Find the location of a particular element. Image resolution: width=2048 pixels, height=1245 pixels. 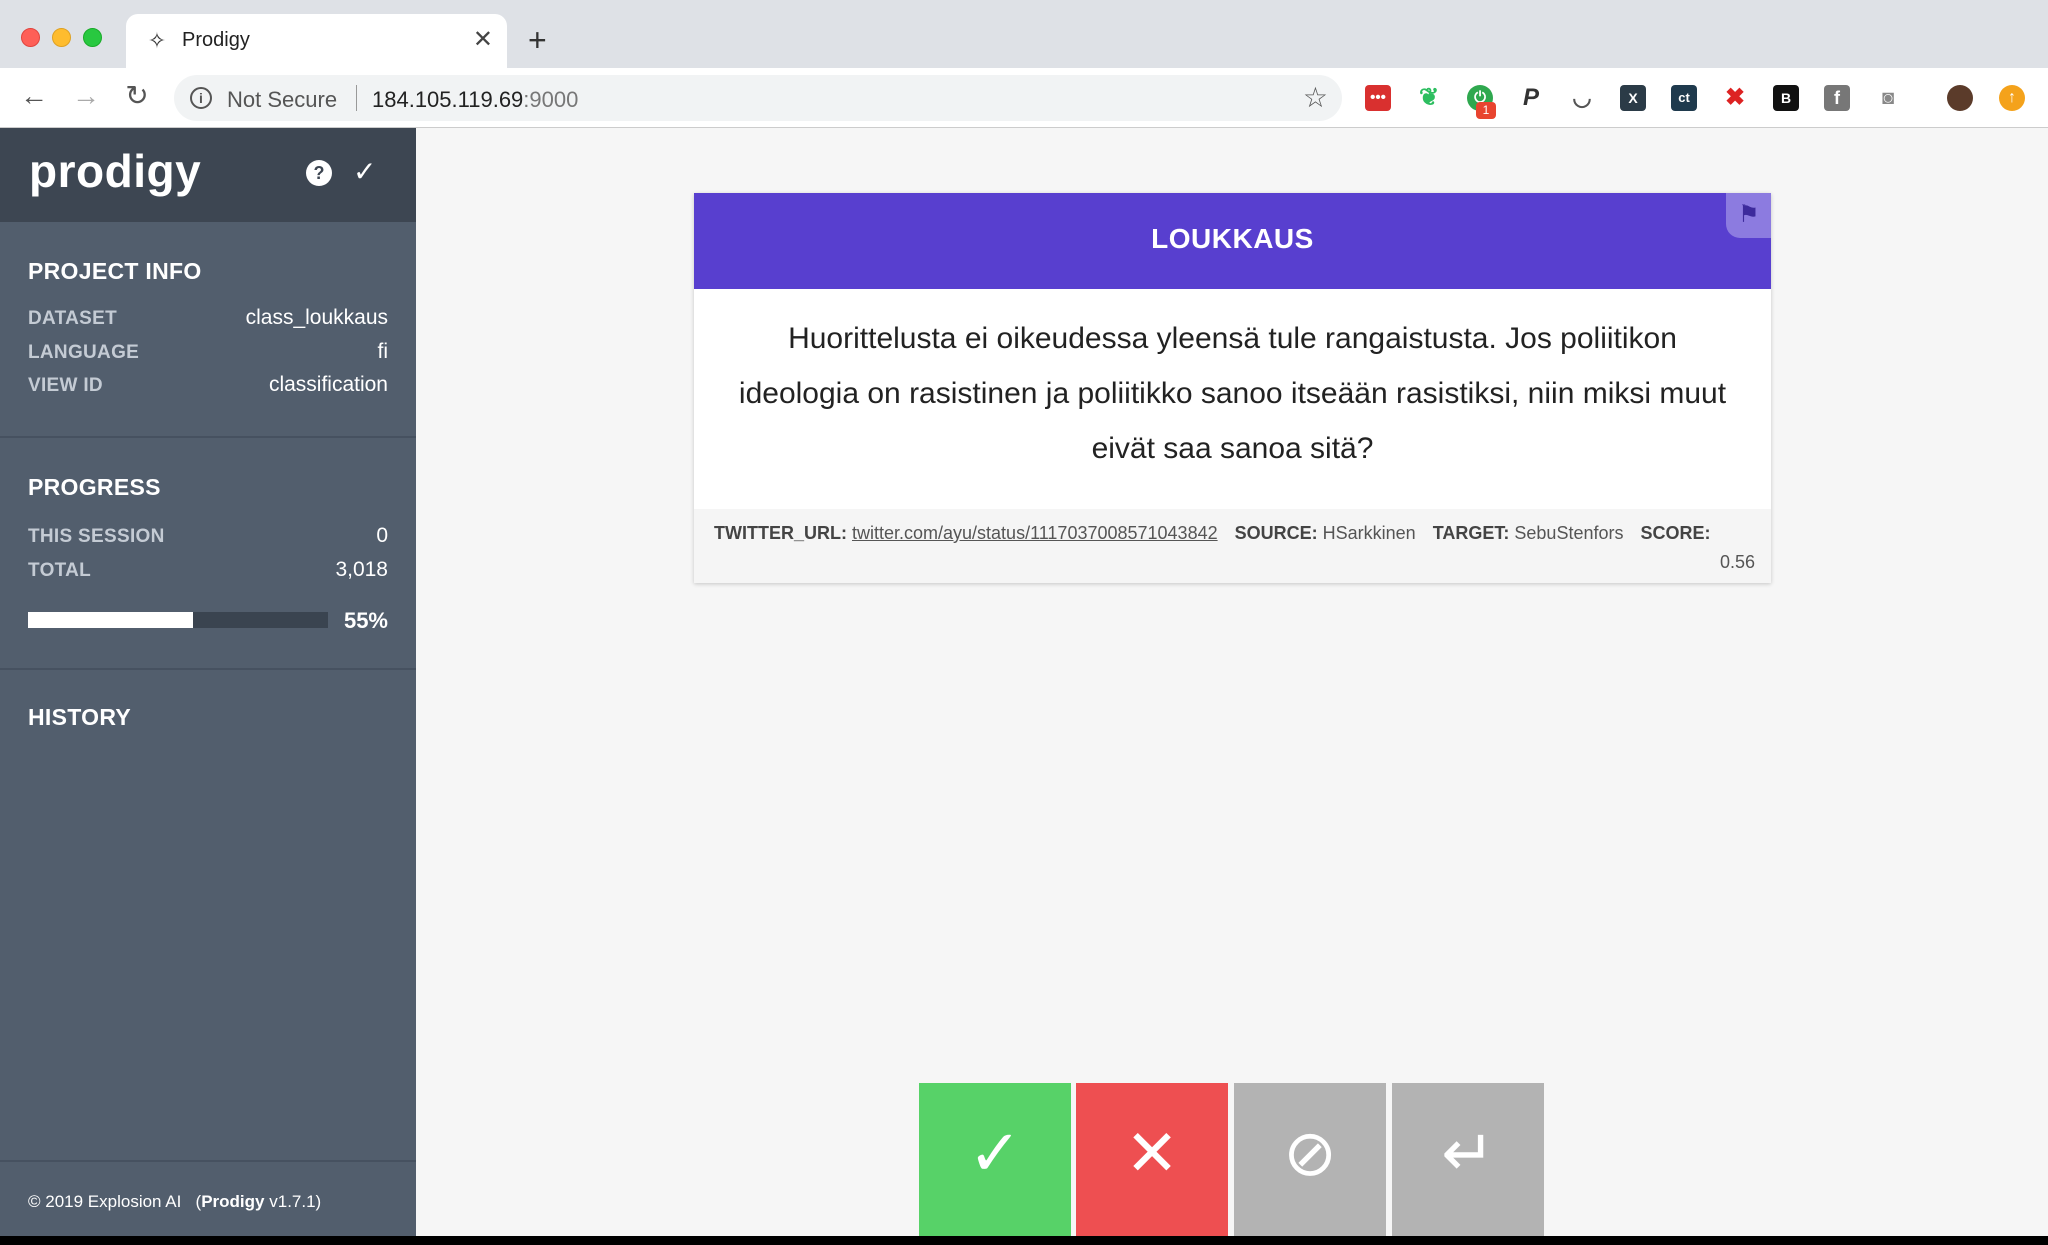

paypal-extension-icon: P is located at coordinates (1531, 98).